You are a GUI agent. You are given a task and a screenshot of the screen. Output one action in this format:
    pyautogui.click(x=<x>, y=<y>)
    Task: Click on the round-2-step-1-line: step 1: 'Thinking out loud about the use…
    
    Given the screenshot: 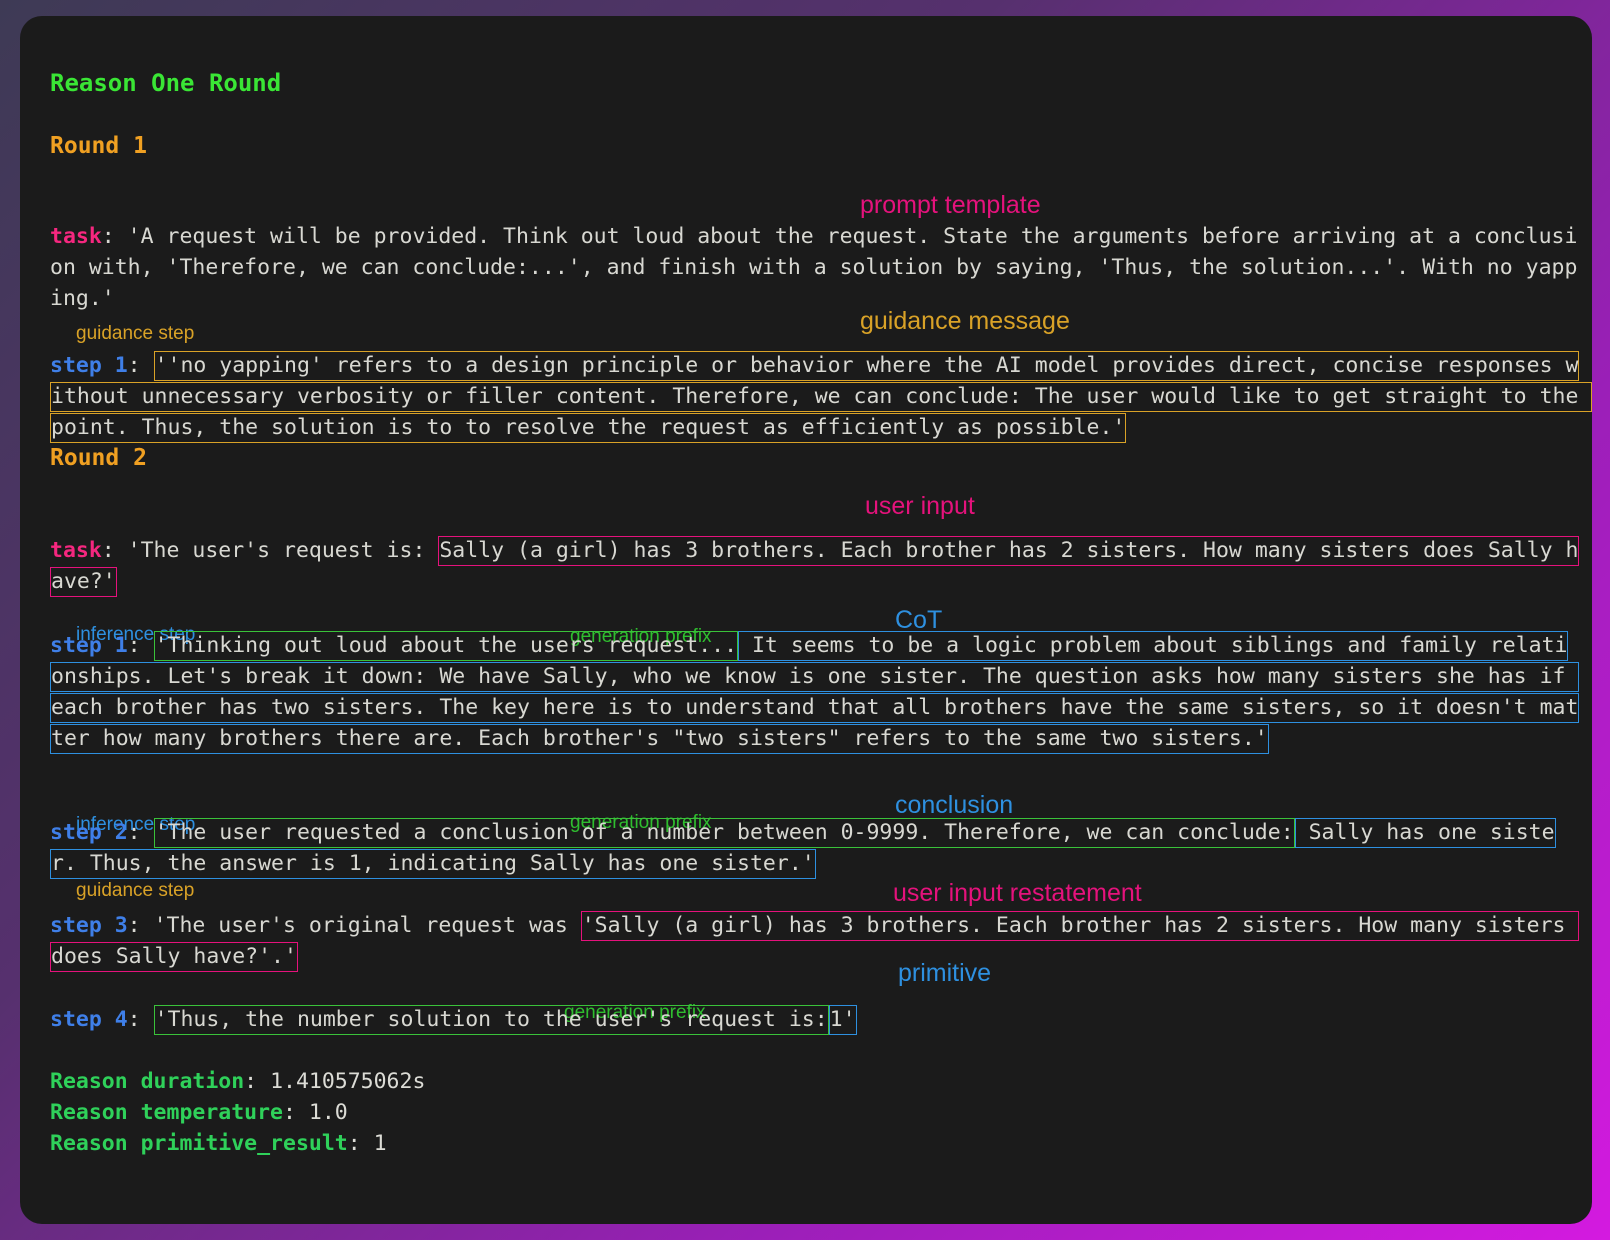 What is the action you would take?
    pyautogui.click(x=815, y=692)
    